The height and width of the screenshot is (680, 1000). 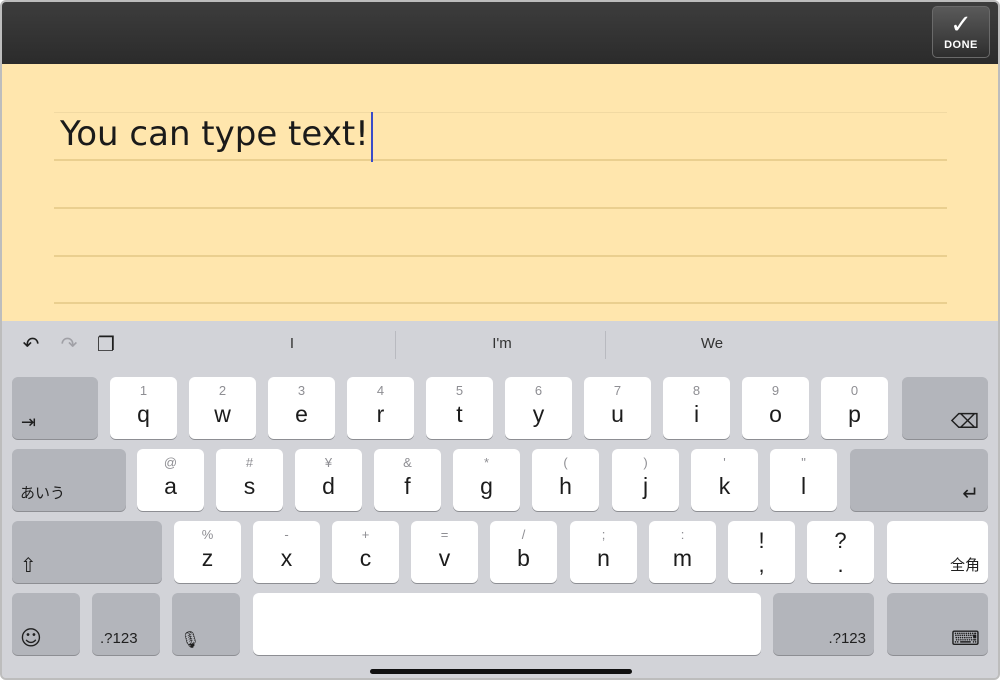 What do you see at coordinates (712, 344) in the screenshot?
I see `suggestion-3: We` at bounding box center [712, 344].